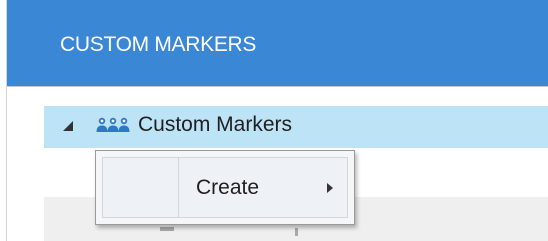 This screenshot has width=548, height=241. What do you see at coordinates (228, 187) in the screenshot?
I see `menu-item-label: Create` at bounding box center [228, 187].